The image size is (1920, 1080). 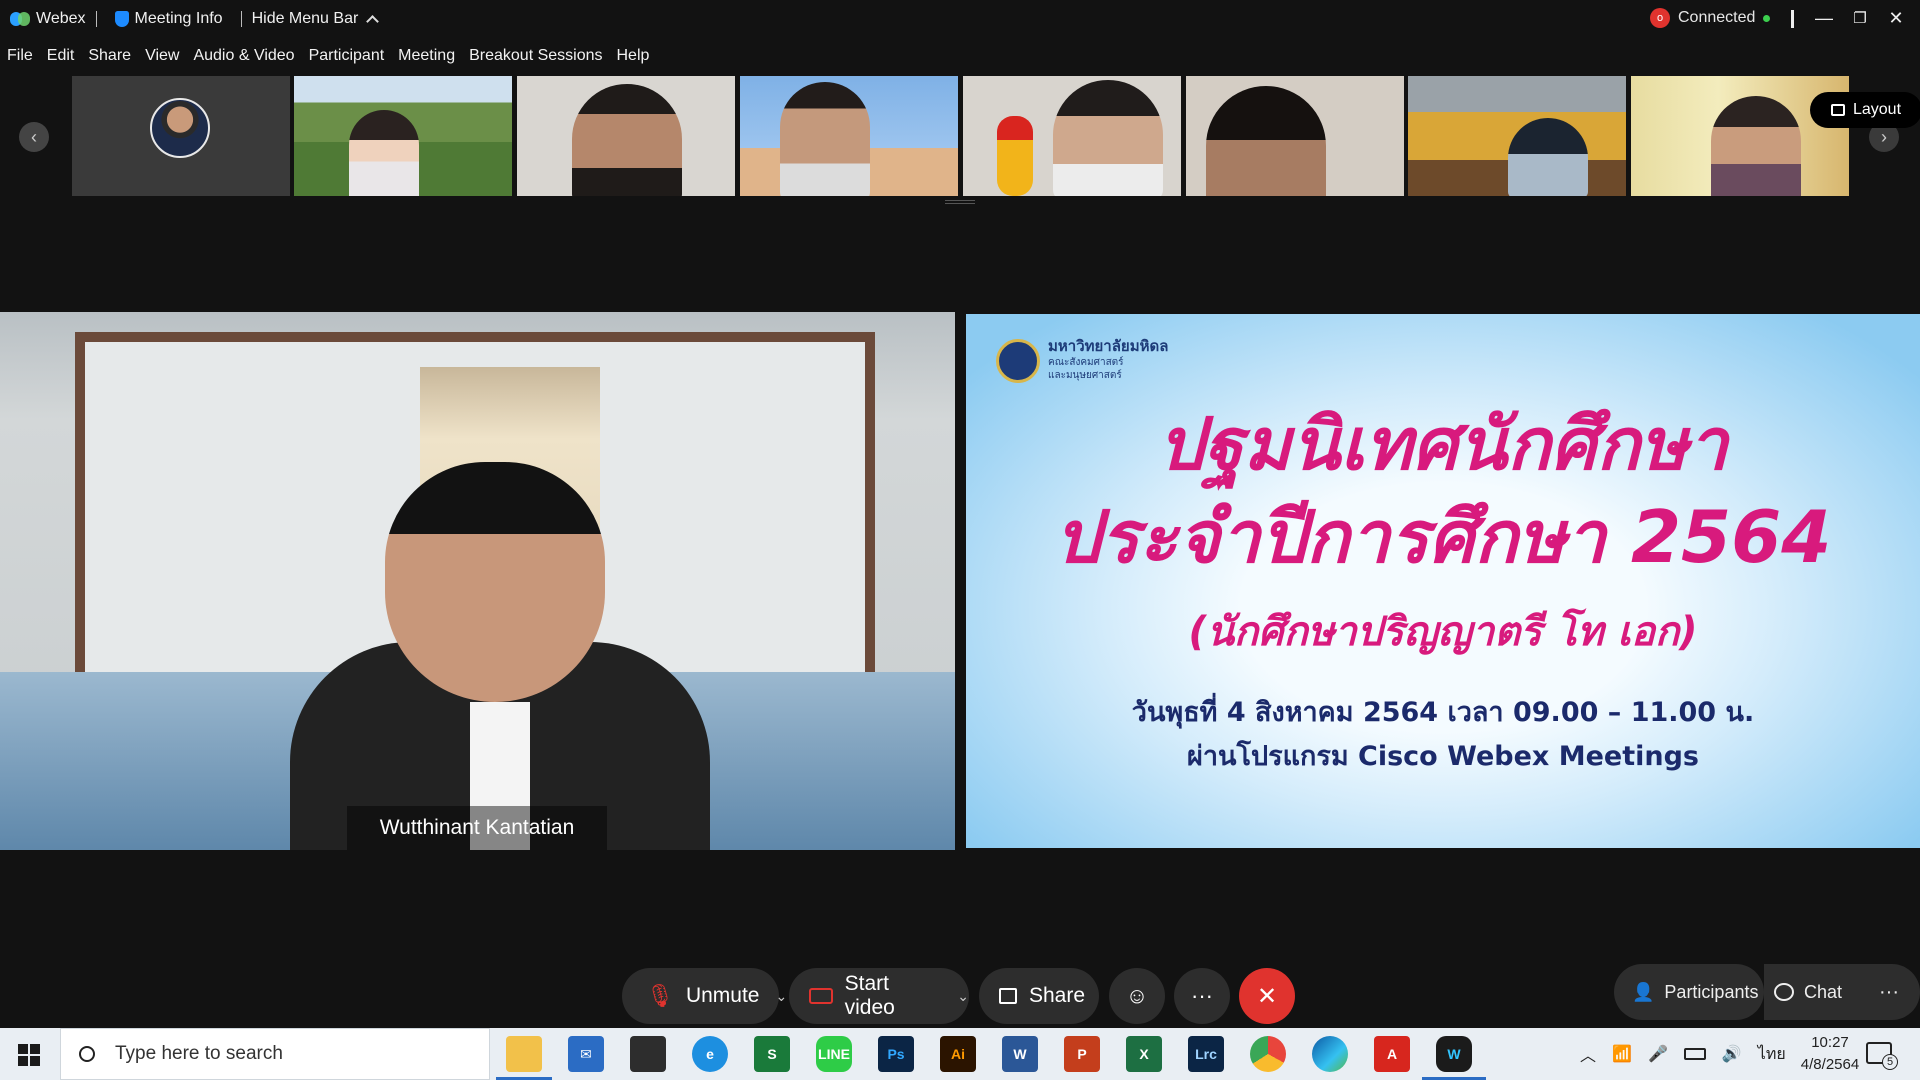 I want to click on org-line-3: และมนุษยศาสตร์, so click(x=1085, y=375).